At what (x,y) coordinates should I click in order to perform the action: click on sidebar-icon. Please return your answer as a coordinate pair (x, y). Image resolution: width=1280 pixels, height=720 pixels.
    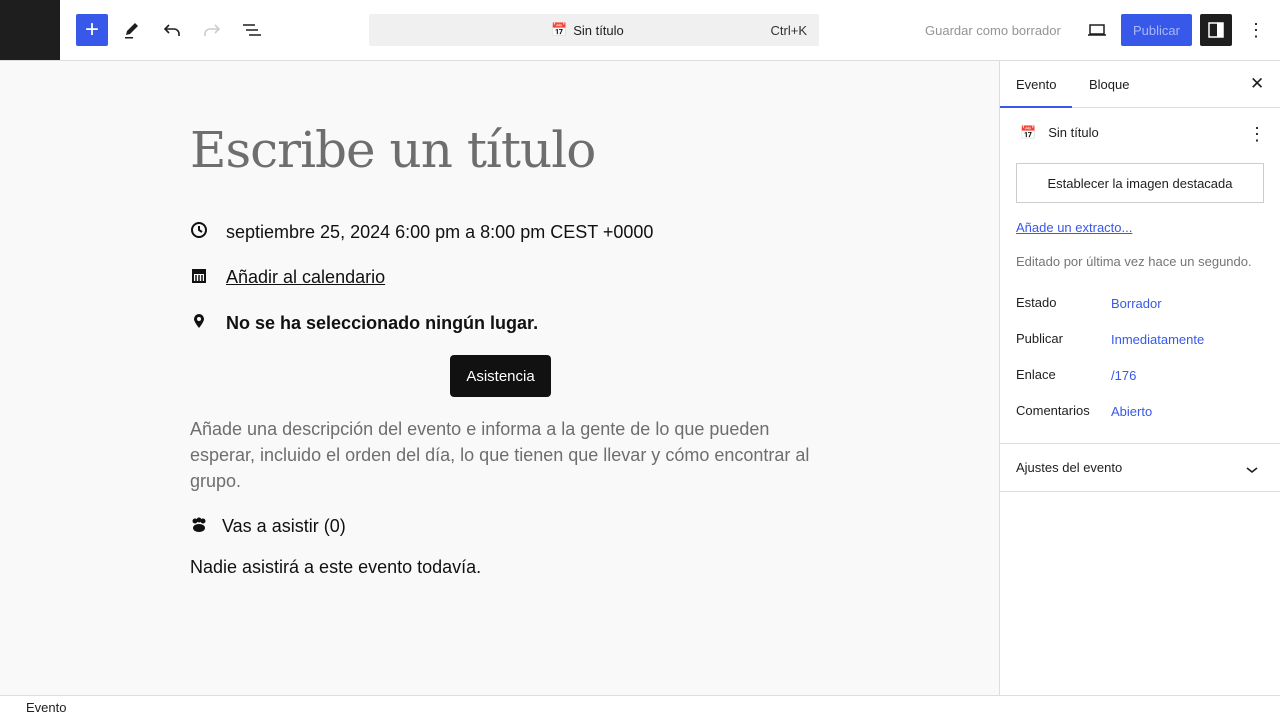
    Looking at the image, I should click on (1216, 30).